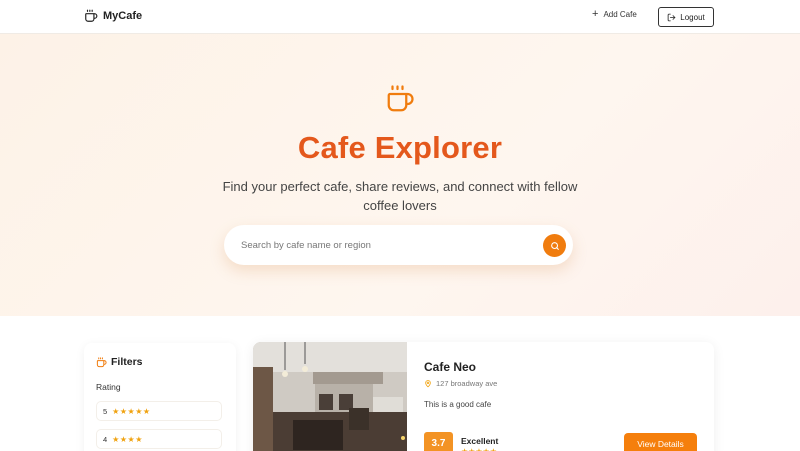  I want to click on page-title: Cafe Explorer, so click(400, 147).